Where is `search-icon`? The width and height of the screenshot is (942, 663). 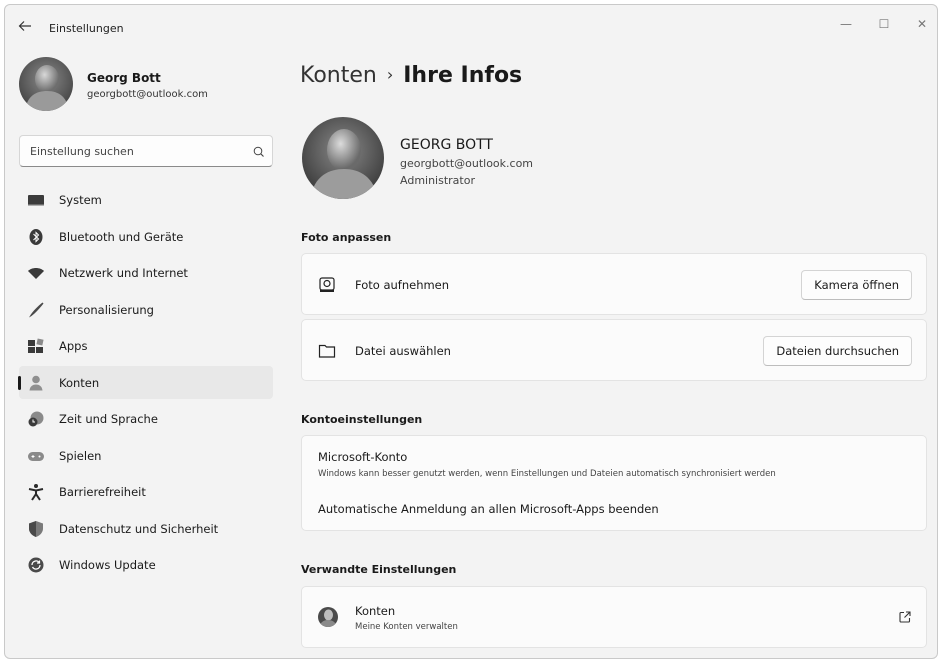 search-icon is located at coordinates (259, 151).